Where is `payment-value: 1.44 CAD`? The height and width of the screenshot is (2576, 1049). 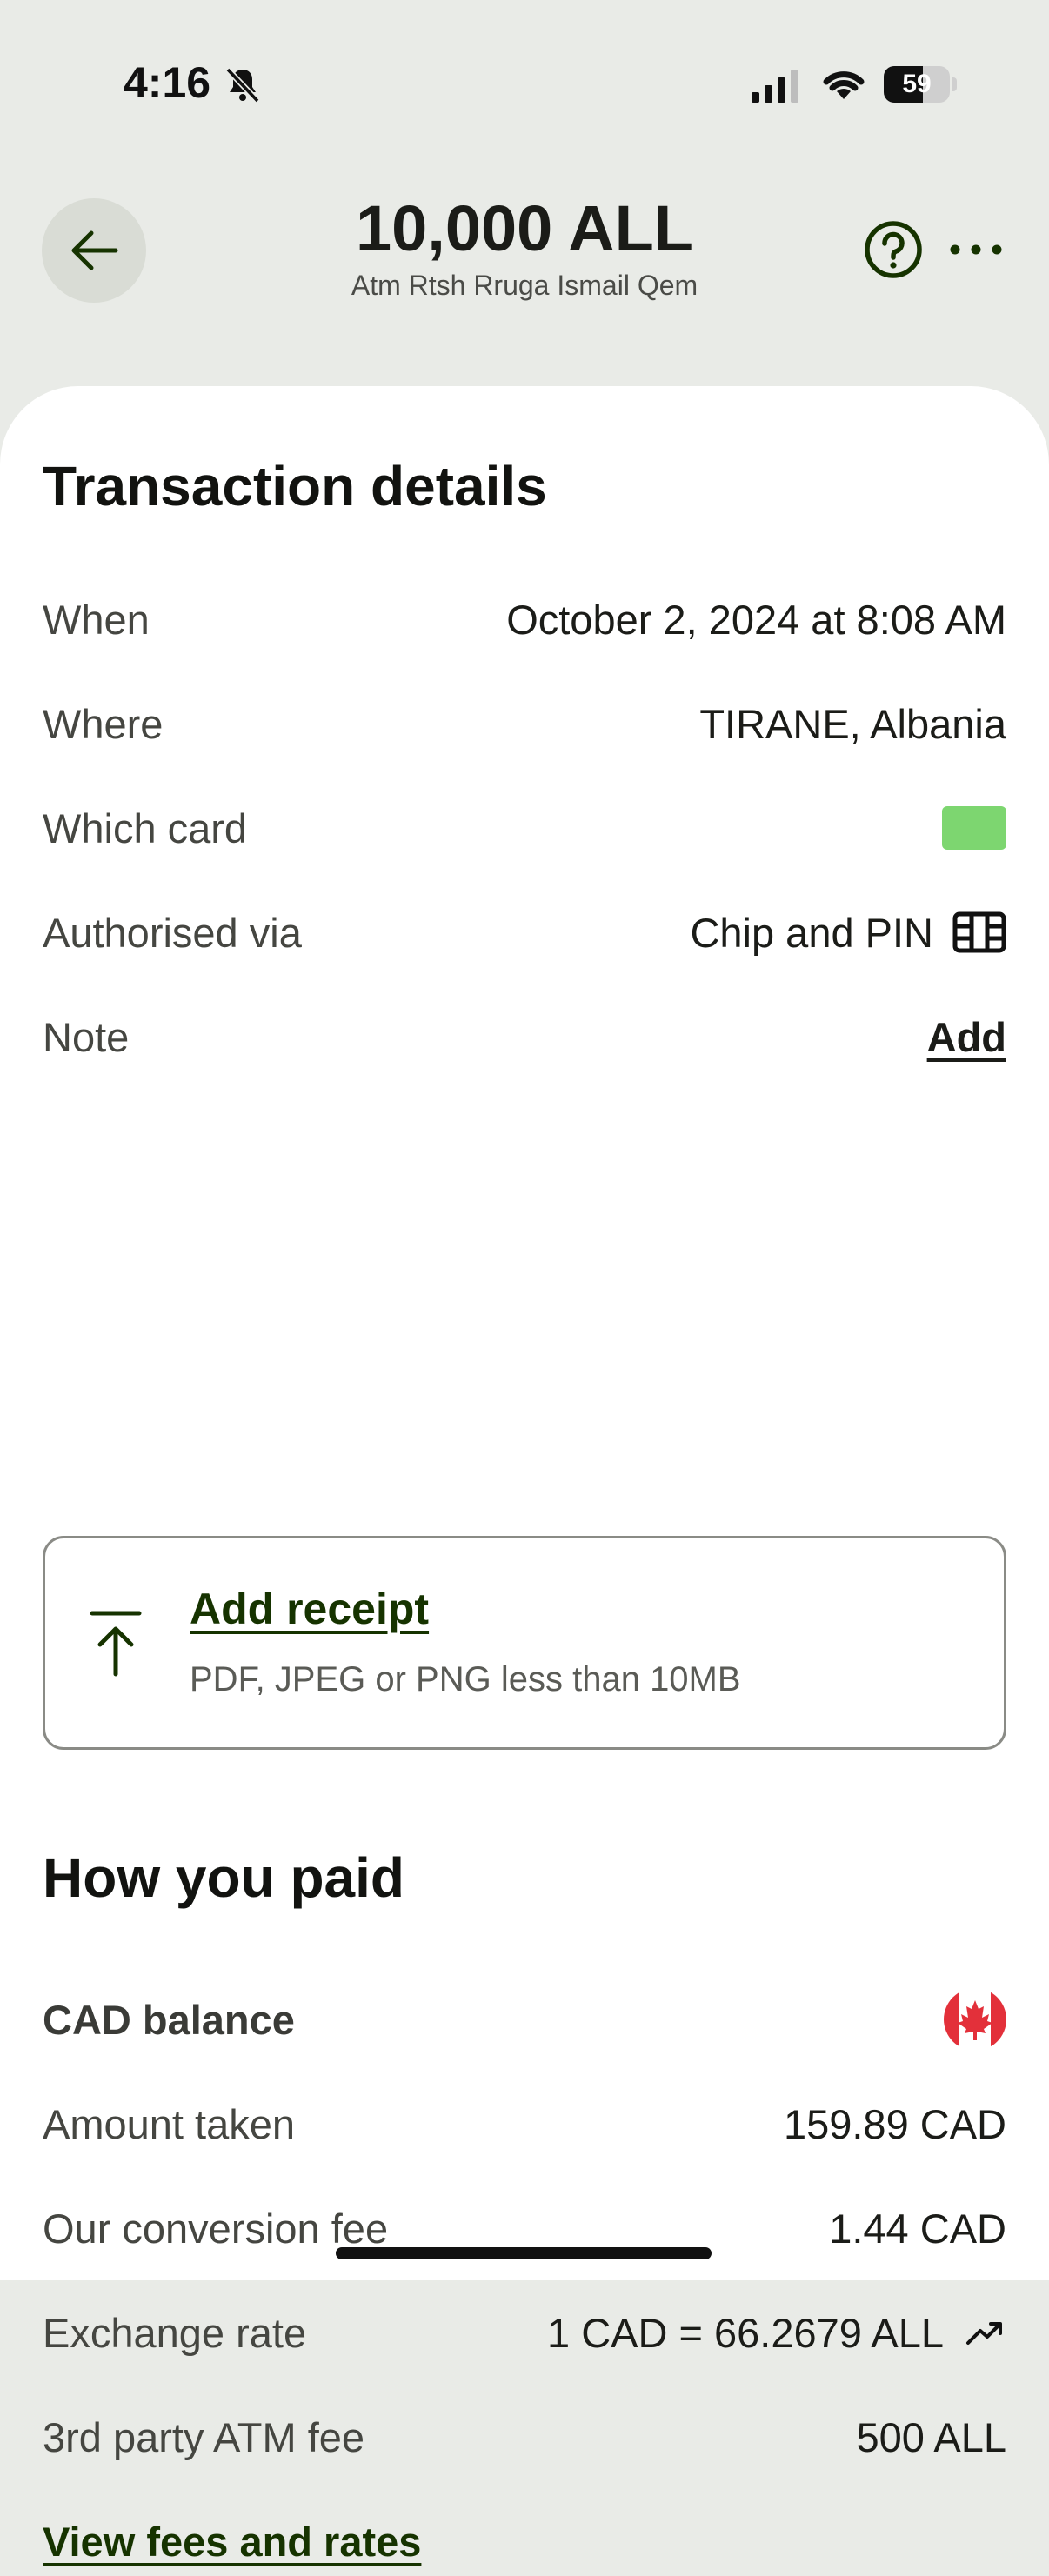 payment-value: 1.44 CAD is located at coordinates (917, 2228).